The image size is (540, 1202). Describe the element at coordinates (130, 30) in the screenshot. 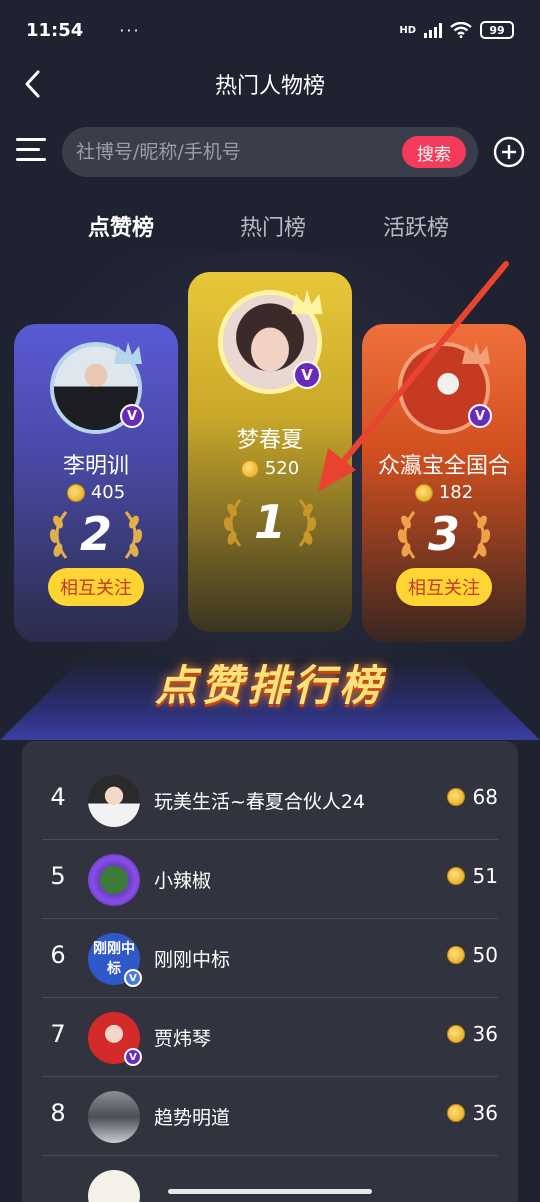

I see `status-more: ···` at that location.